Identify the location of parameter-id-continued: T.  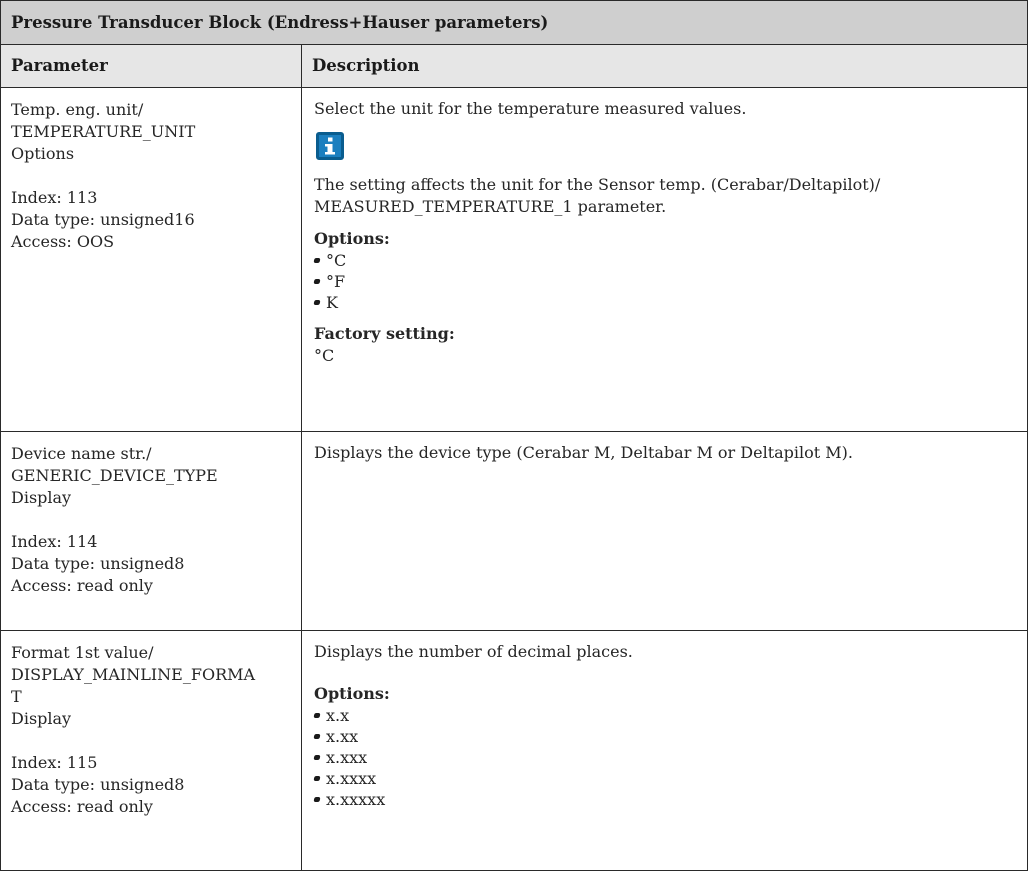
(16, 696).